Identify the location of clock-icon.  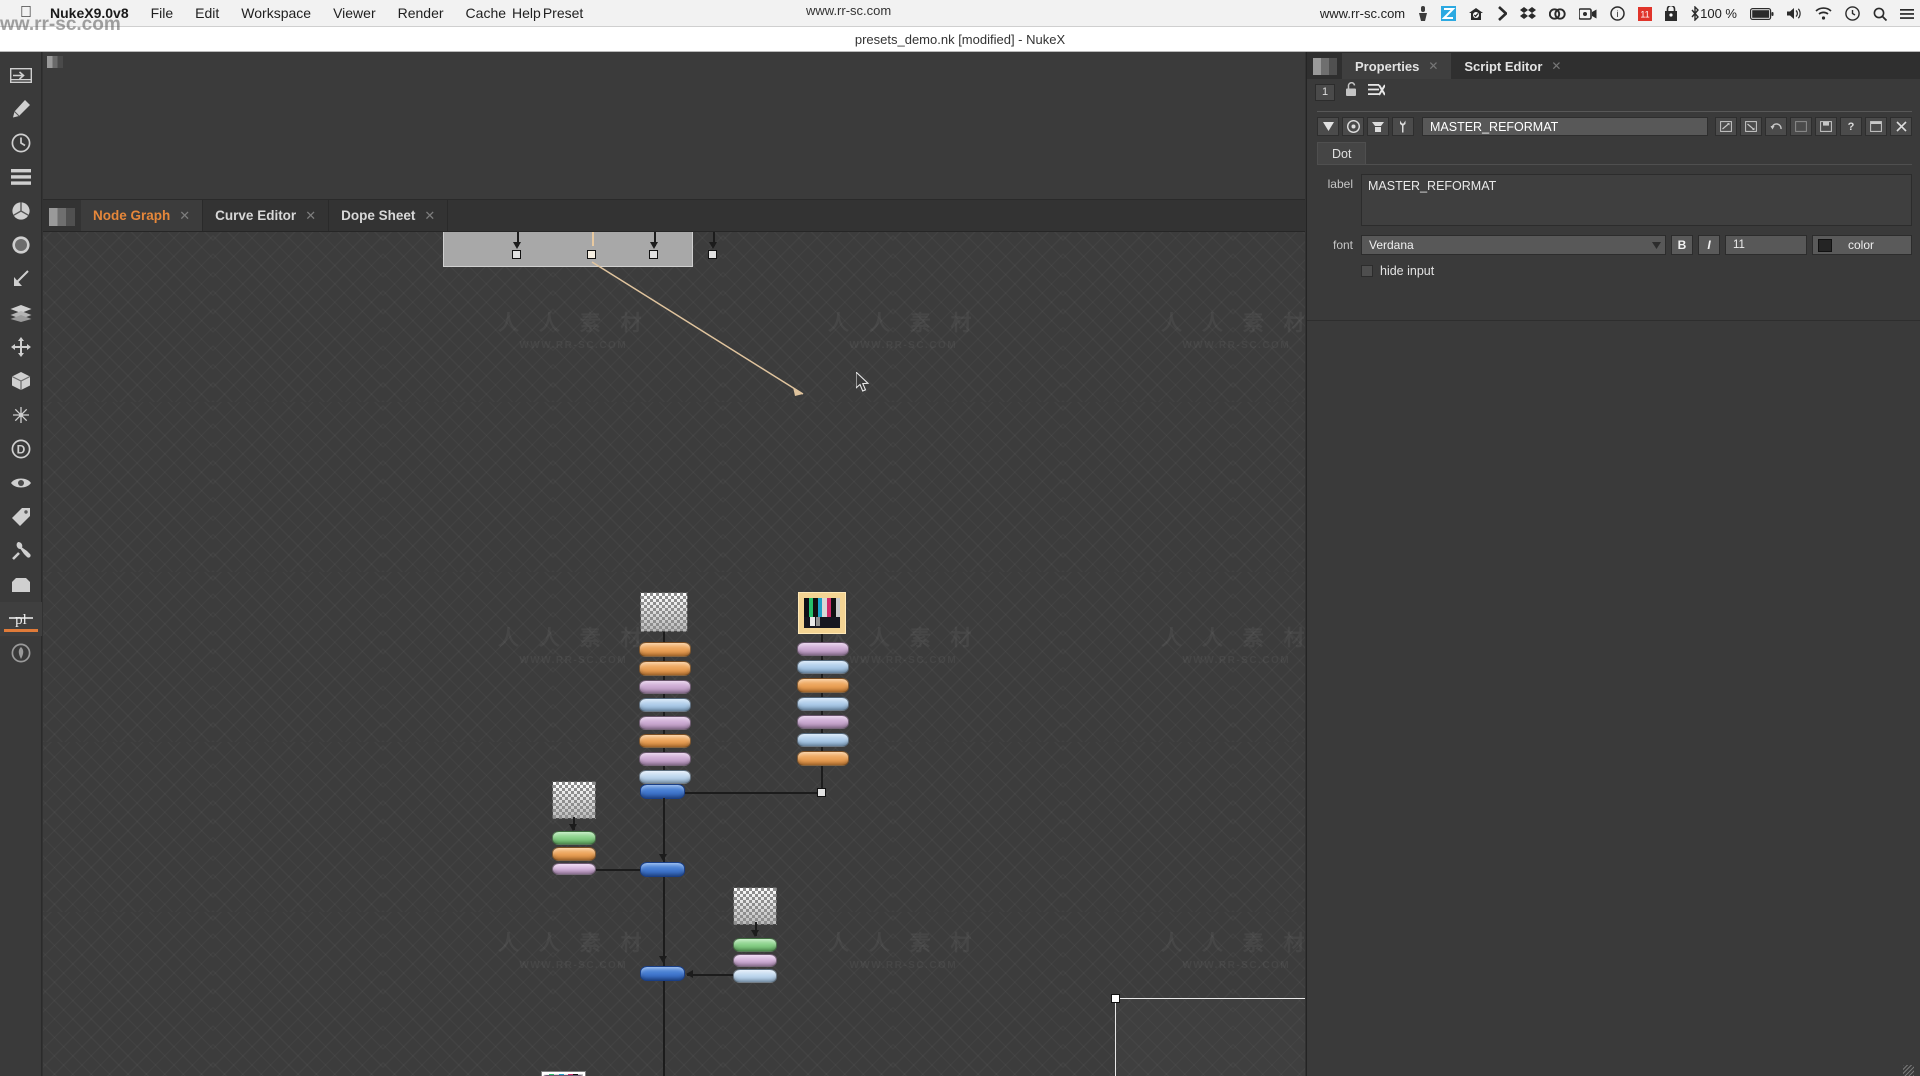
(1852, 13).